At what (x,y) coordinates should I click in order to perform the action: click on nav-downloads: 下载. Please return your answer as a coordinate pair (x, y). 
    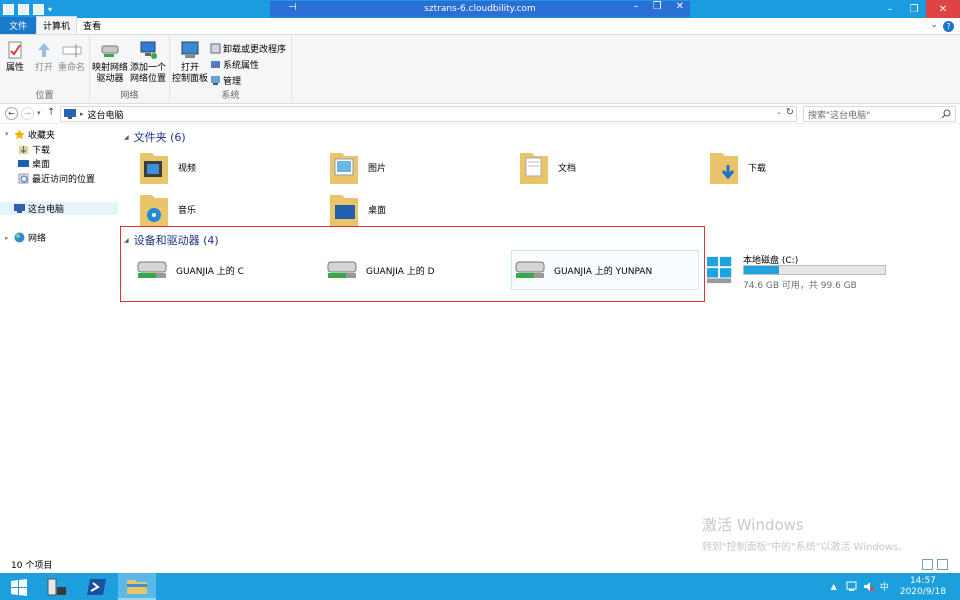
    Looking at the image, I should click on (34, 149).